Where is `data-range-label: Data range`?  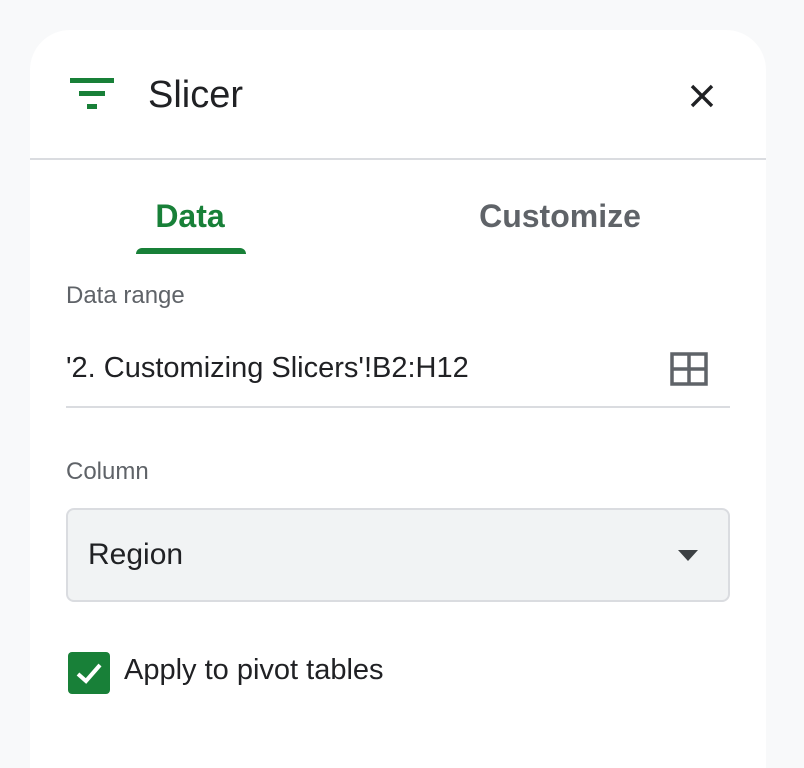
data-range-label: Data range is located at coordinates (125, 295).